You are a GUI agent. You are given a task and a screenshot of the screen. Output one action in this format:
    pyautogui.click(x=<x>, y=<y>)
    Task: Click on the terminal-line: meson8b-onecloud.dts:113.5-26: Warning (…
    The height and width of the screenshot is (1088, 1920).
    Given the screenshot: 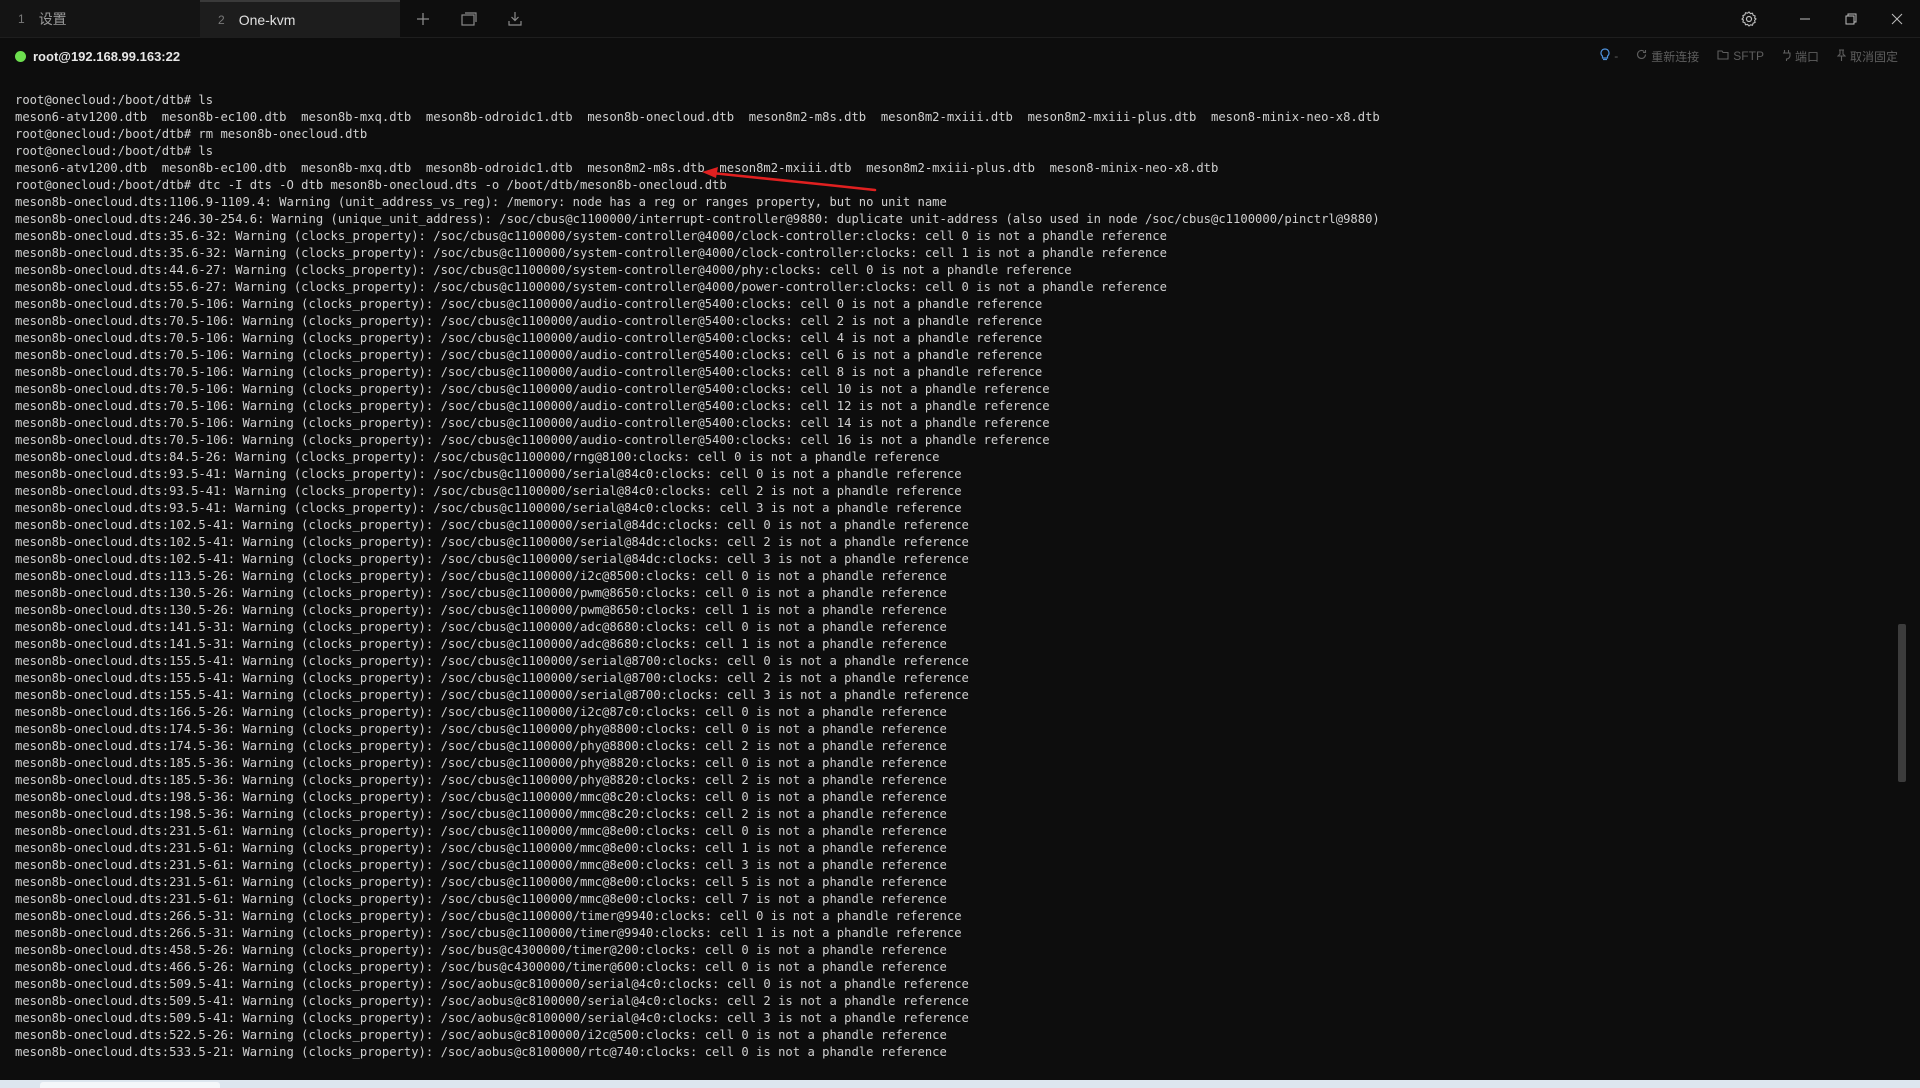 What is the action you would take?
    pyautogui.click(x=481, y=576)
    